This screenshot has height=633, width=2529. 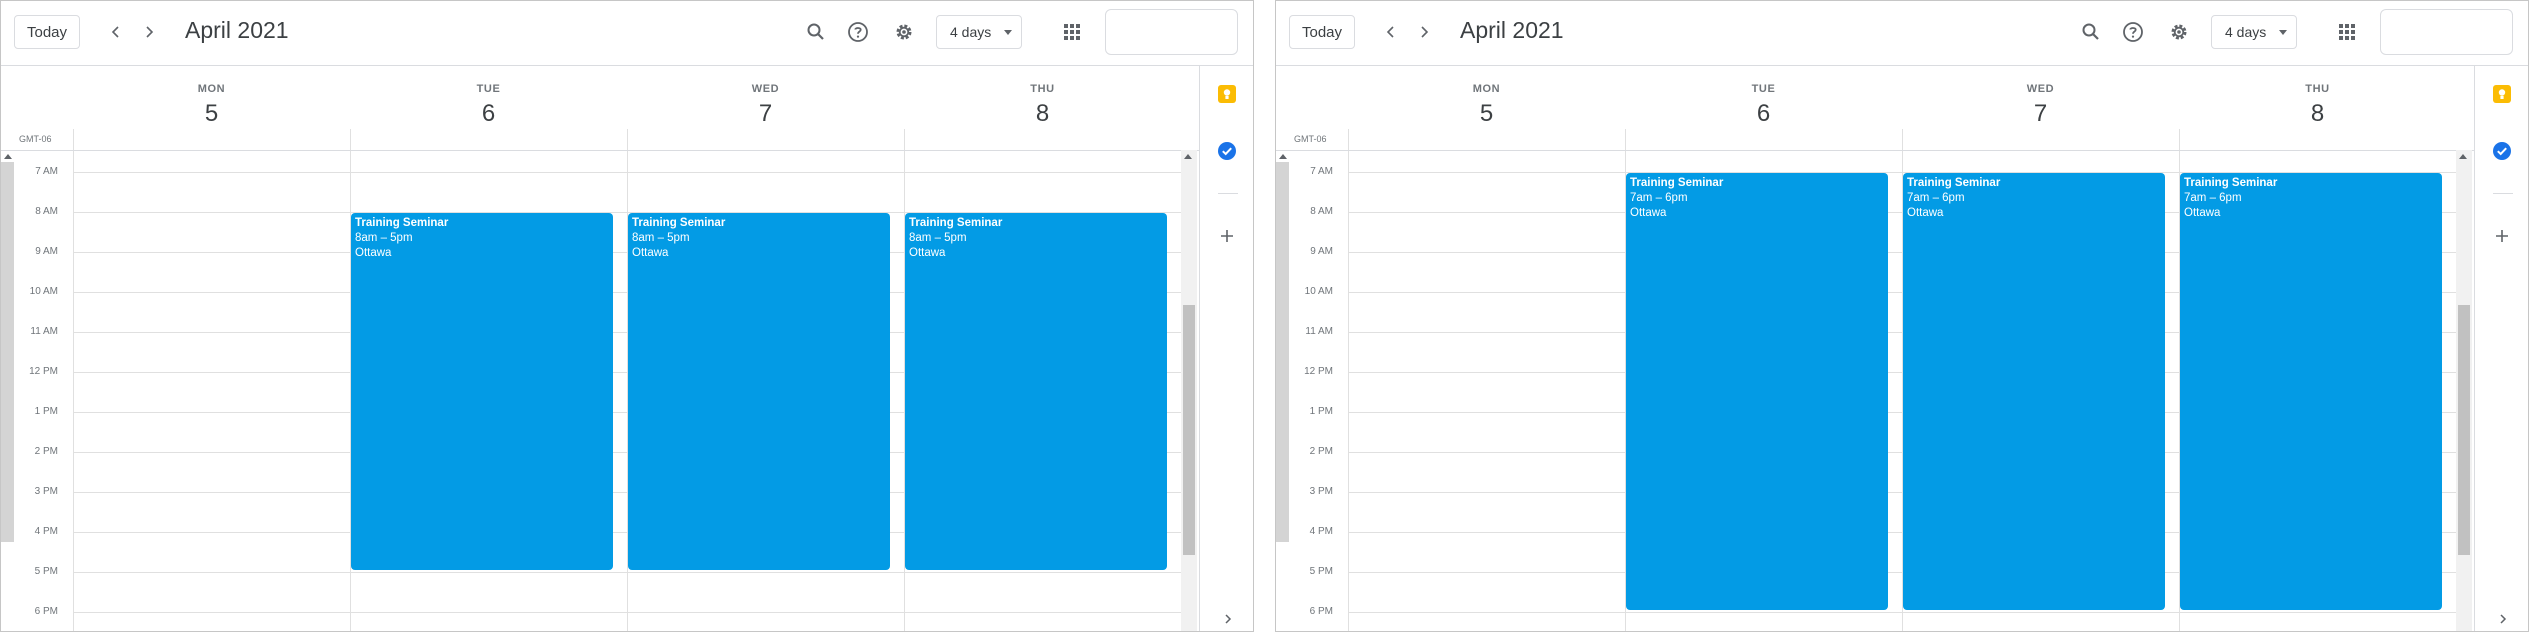 What do you see at coordinates (1512, 30) in the screenshot?
I see `month-title: April 2021` at bounding box center [1512, 30].